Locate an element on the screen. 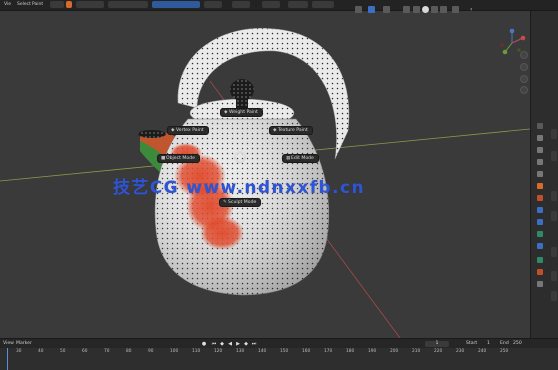 The image size is (558, 370). next-keyframe-icon: ◆ is located at coordinates (246, 344).